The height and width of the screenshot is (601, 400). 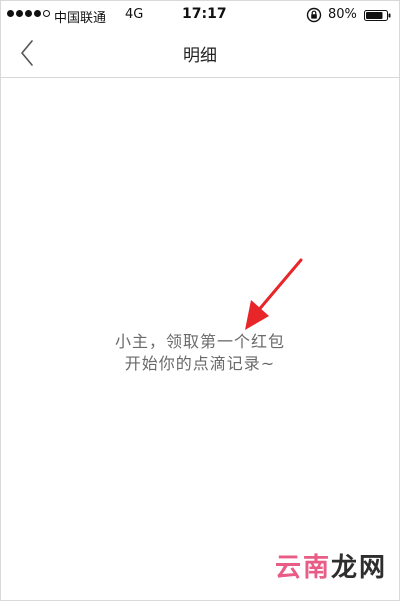 What do you see at coordinates (46, 13) in the screenshot?
I see `signal-dot-empty` at bounding box center [46, 13].